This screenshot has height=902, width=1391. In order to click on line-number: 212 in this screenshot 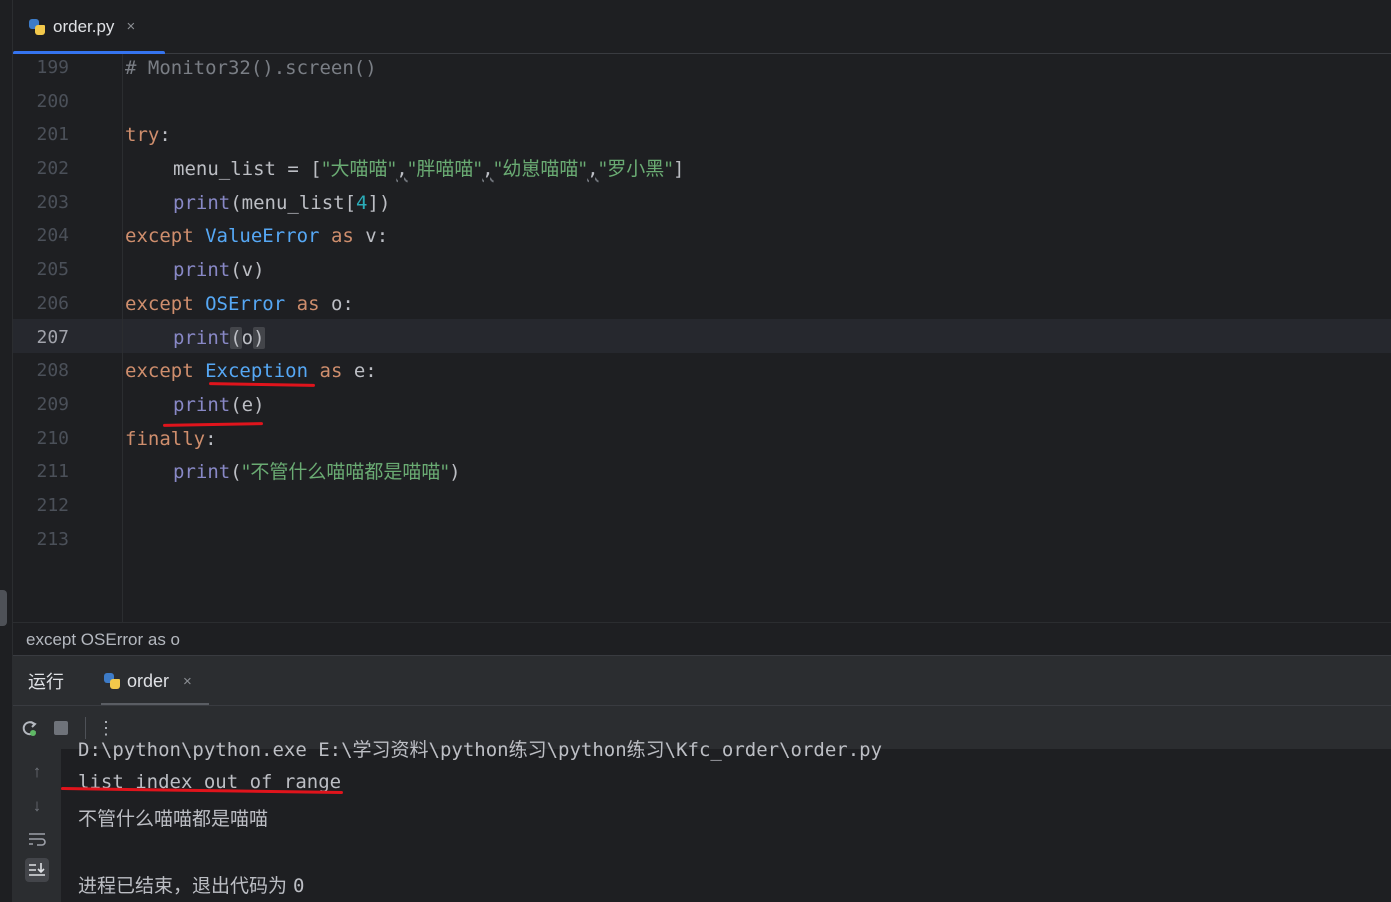, I will do `click(52, 505)`.